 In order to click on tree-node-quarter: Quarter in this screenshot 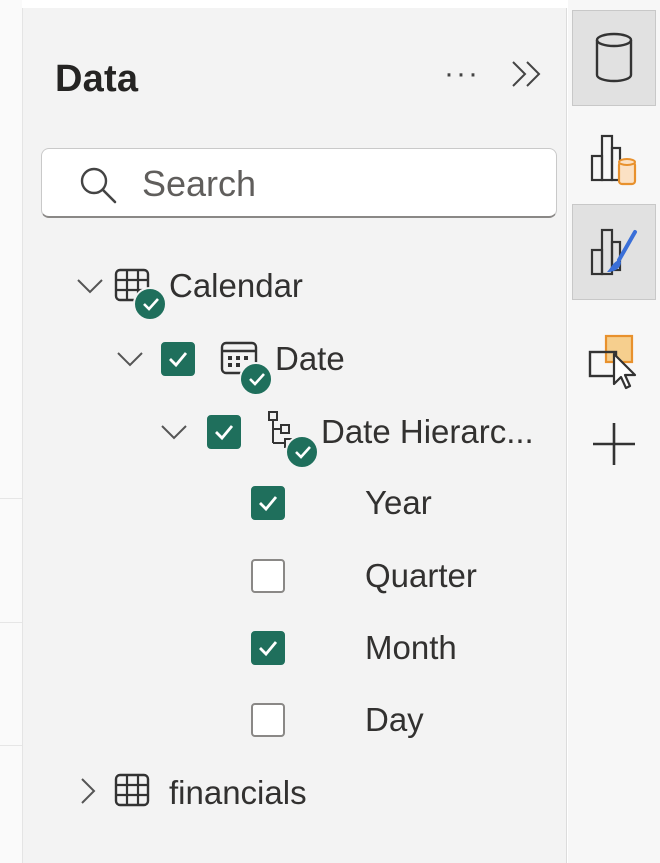, I will do `click(295, 574)`.